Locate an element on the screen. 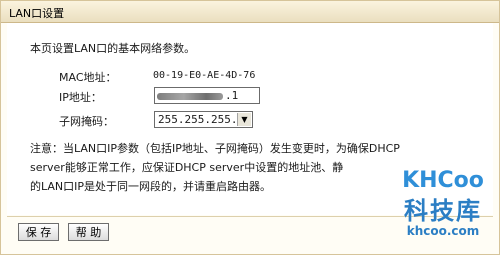  panel-titlebar: LAN口设置 is located at coordinates (250, 12).